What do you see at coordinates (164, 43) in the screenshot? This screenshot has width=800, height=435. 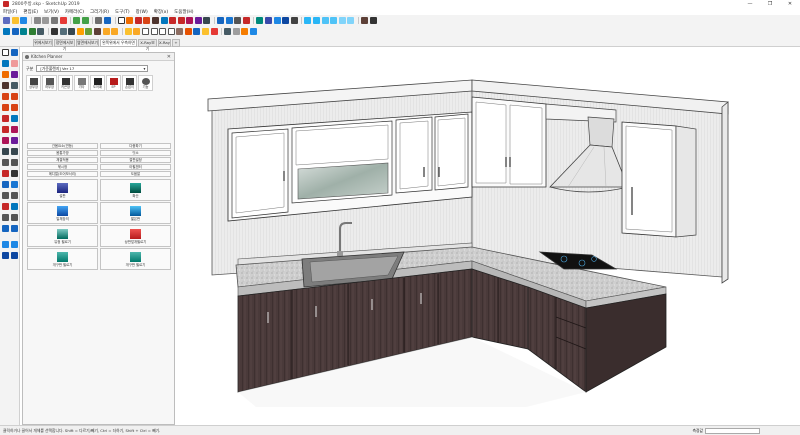 I see `tab-xray: X-Ray` at bounding box center [164, 43].